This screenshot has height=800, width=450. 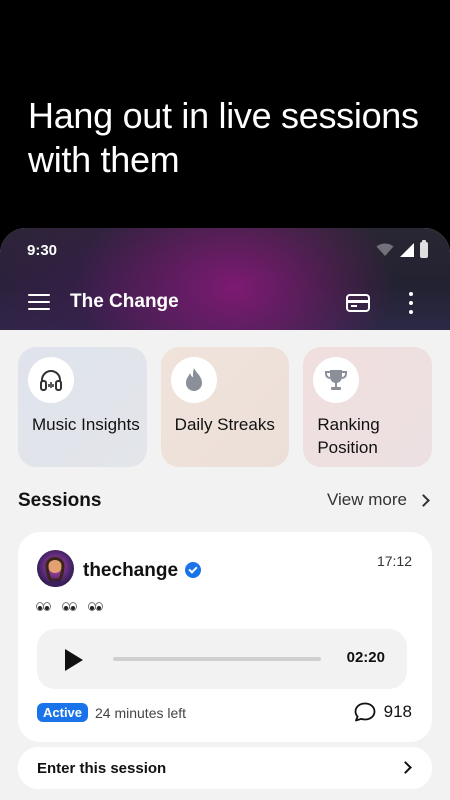 What do you see at coordinates (60, 500) in the screenshot?
I see `sessions-title: Sessions` at bounding box center [60, 500].